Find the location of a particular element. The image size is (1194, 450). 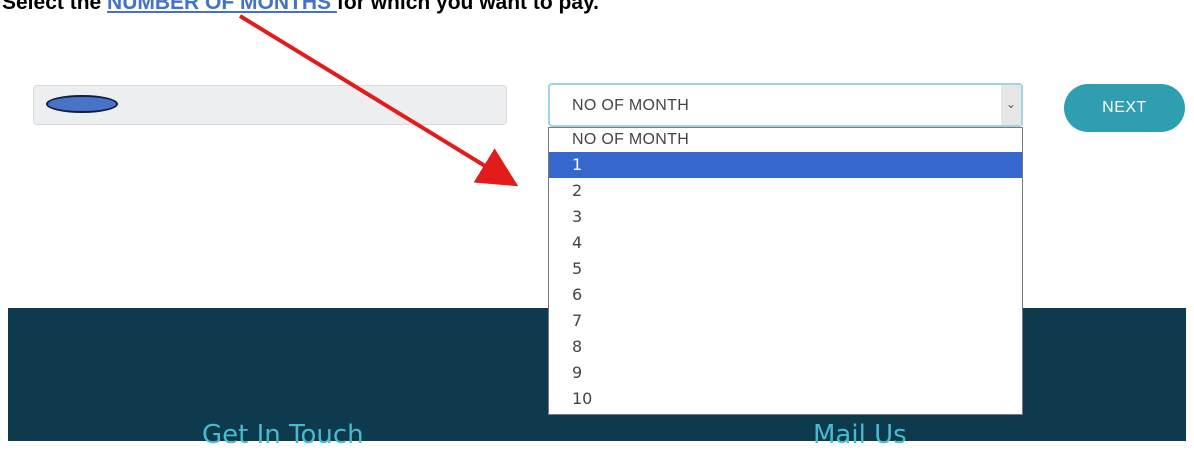

redaction-mark is located at coordinates (82, 104).